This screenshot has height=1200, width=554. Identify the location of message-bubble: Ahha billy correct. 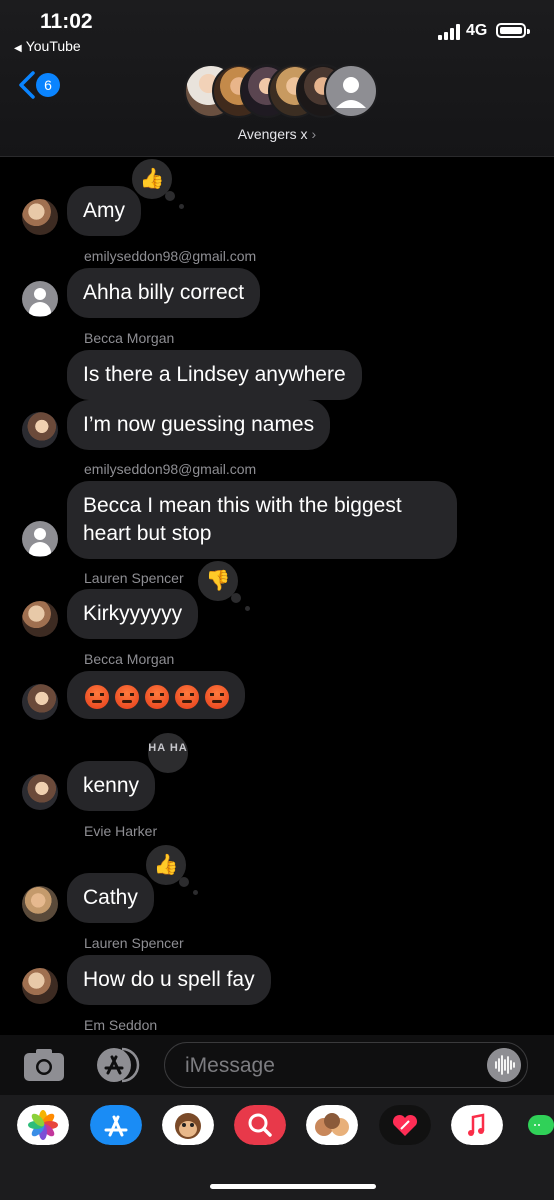
(164, 293).